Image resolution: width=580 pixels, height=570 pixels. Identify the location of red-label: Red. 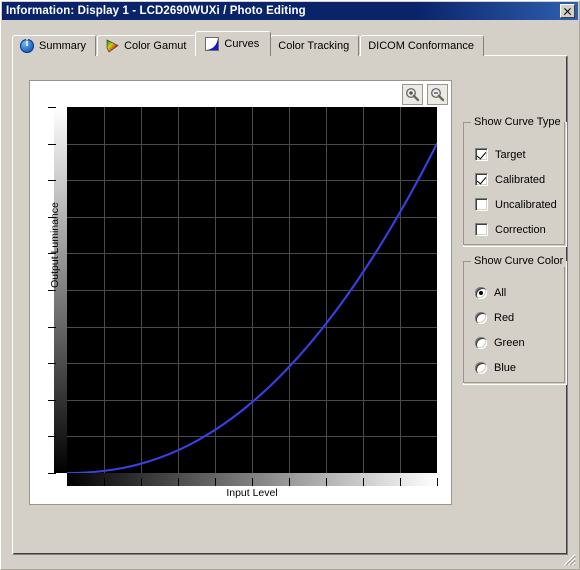
(504, 318).